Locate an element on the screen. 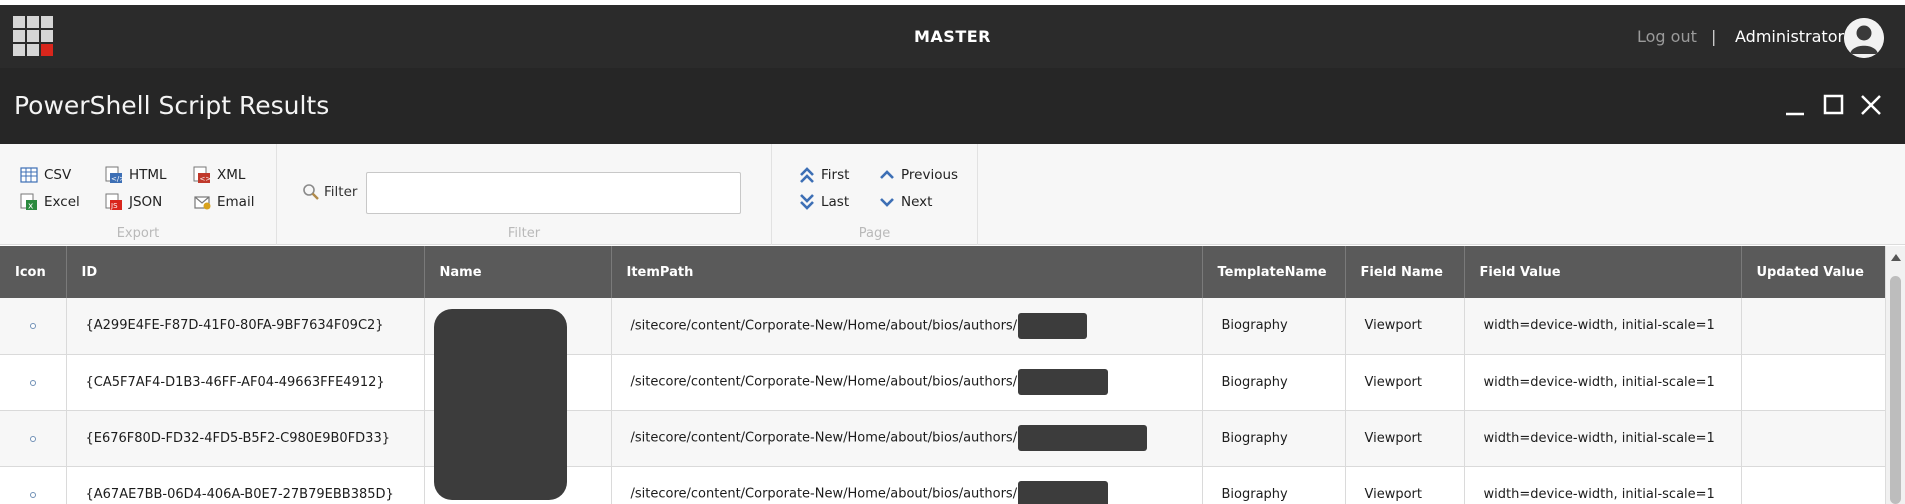 The image size is (1905, 504). database-name: MASTER is located at coordinates (952, 36).